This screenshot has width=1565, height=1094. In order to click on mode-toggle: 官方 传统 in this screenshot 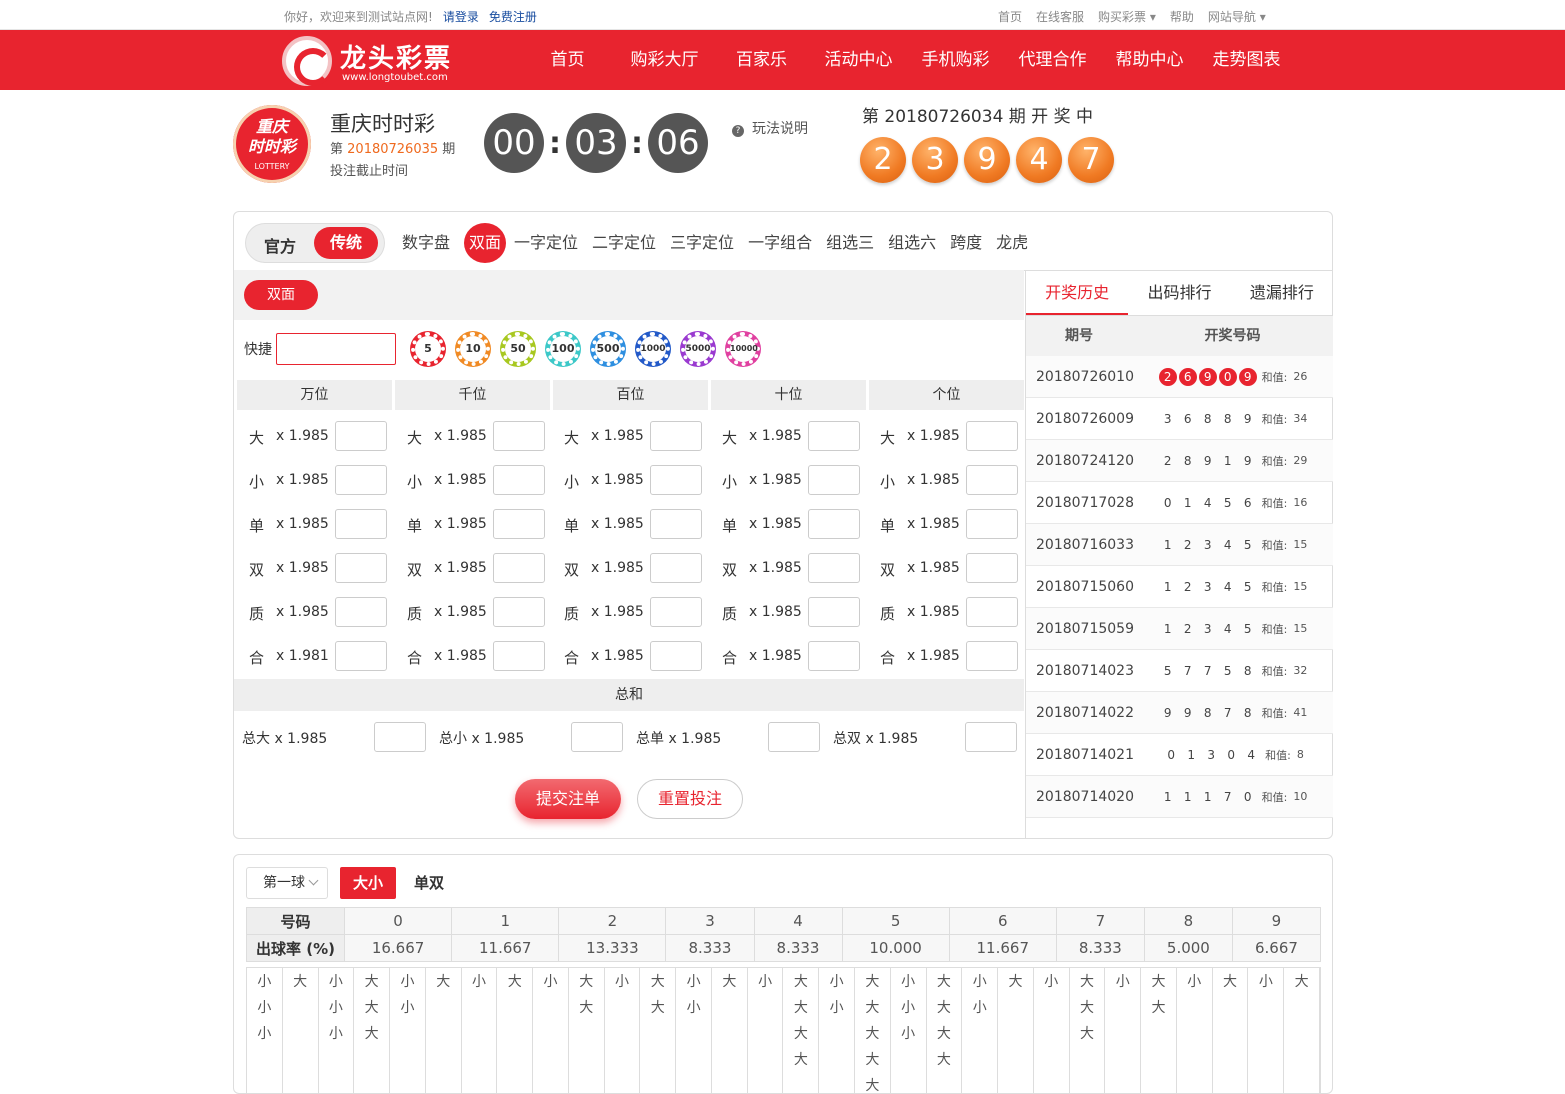, I will do `click(315, 243)`.